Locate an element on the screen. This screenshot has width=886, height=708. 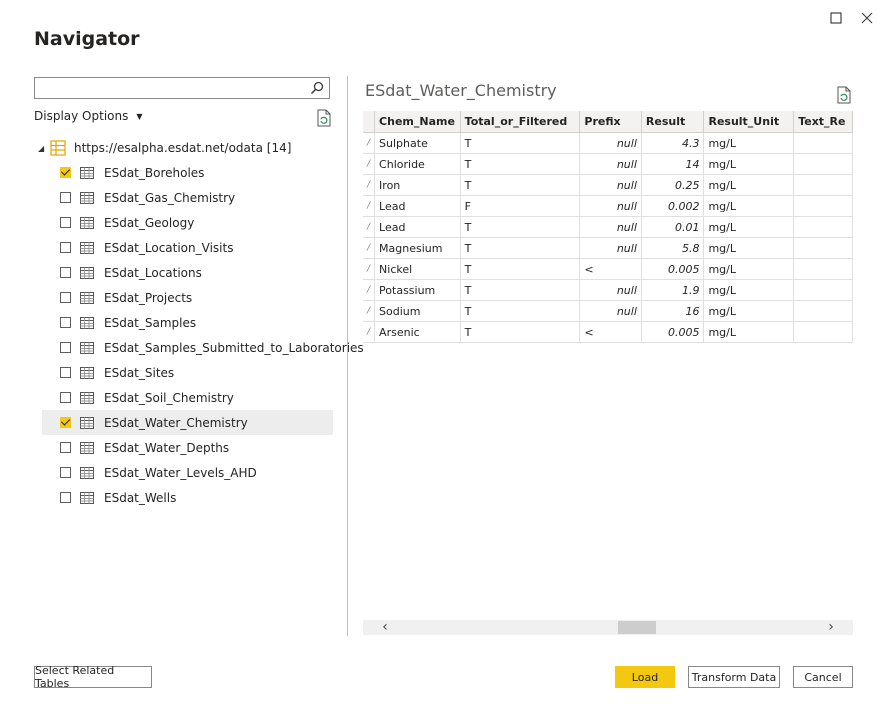
tree-item-label: ESdat_Boreholes is located at coordinates (154, 172).